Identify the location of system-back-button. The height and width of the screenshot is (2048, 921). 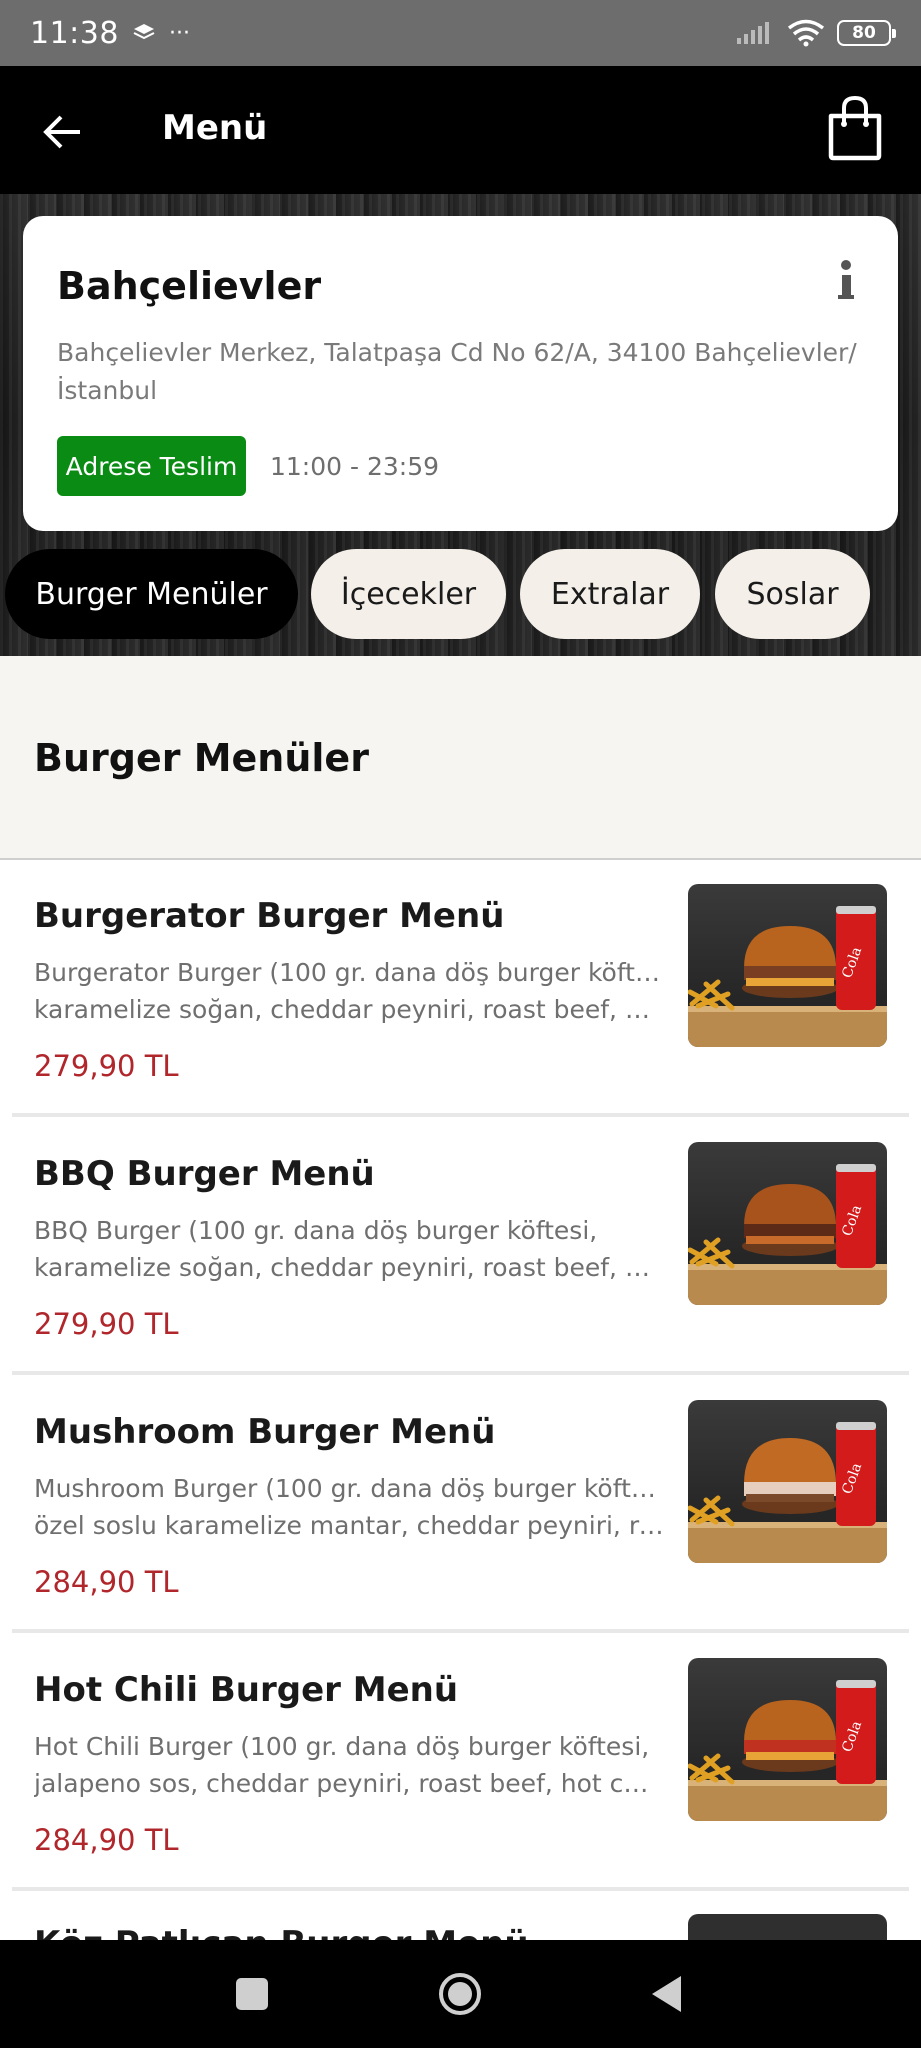
(667, 1994).